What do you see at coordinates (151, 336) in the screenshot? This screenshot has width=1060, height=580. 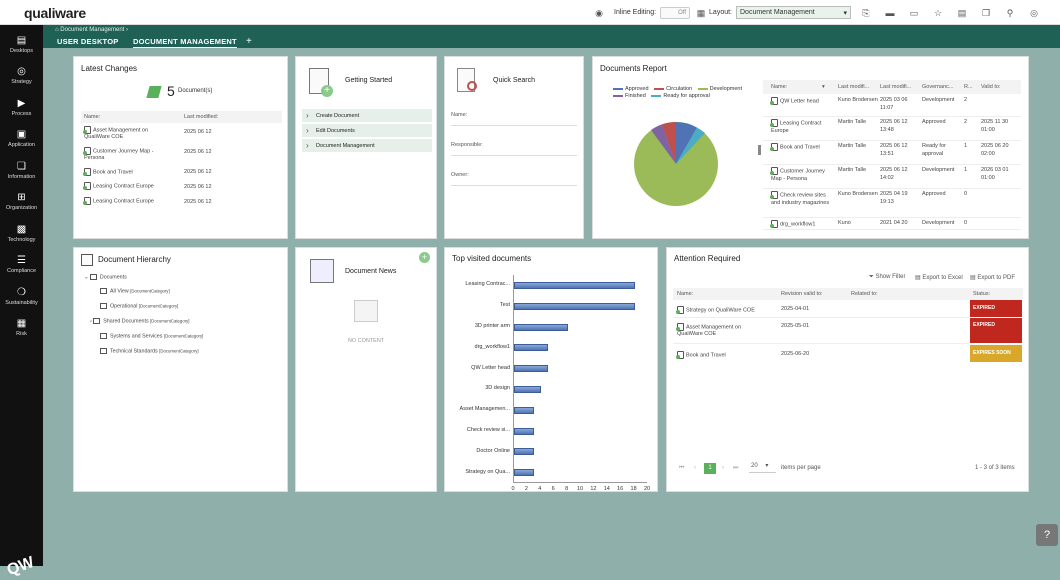 I see `tree-item: Systems and Services [DocumentCategory]` at bounding box center [151, 336].